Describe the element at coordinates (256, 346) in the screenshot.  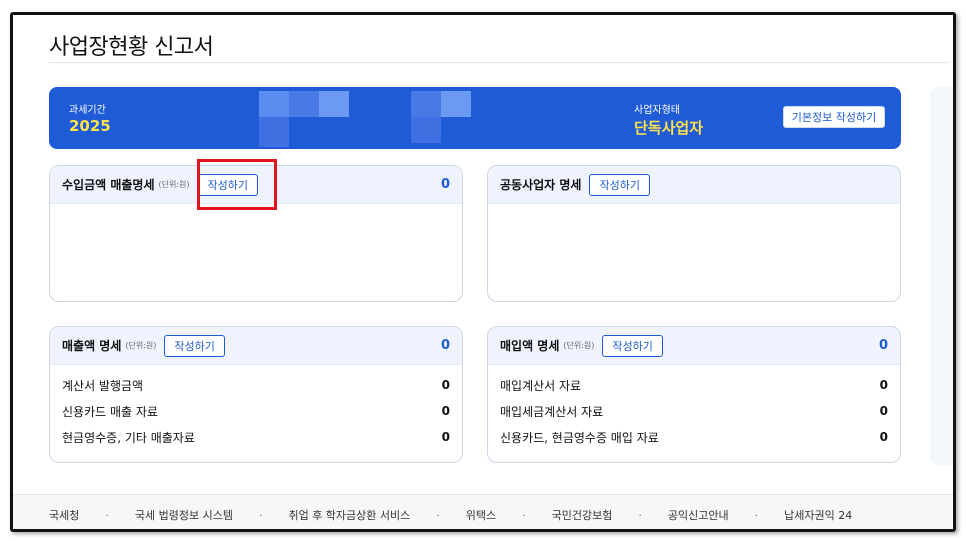
I see `card-header: 매출액 명세 (단위:원) 작성하기 0` at that location.